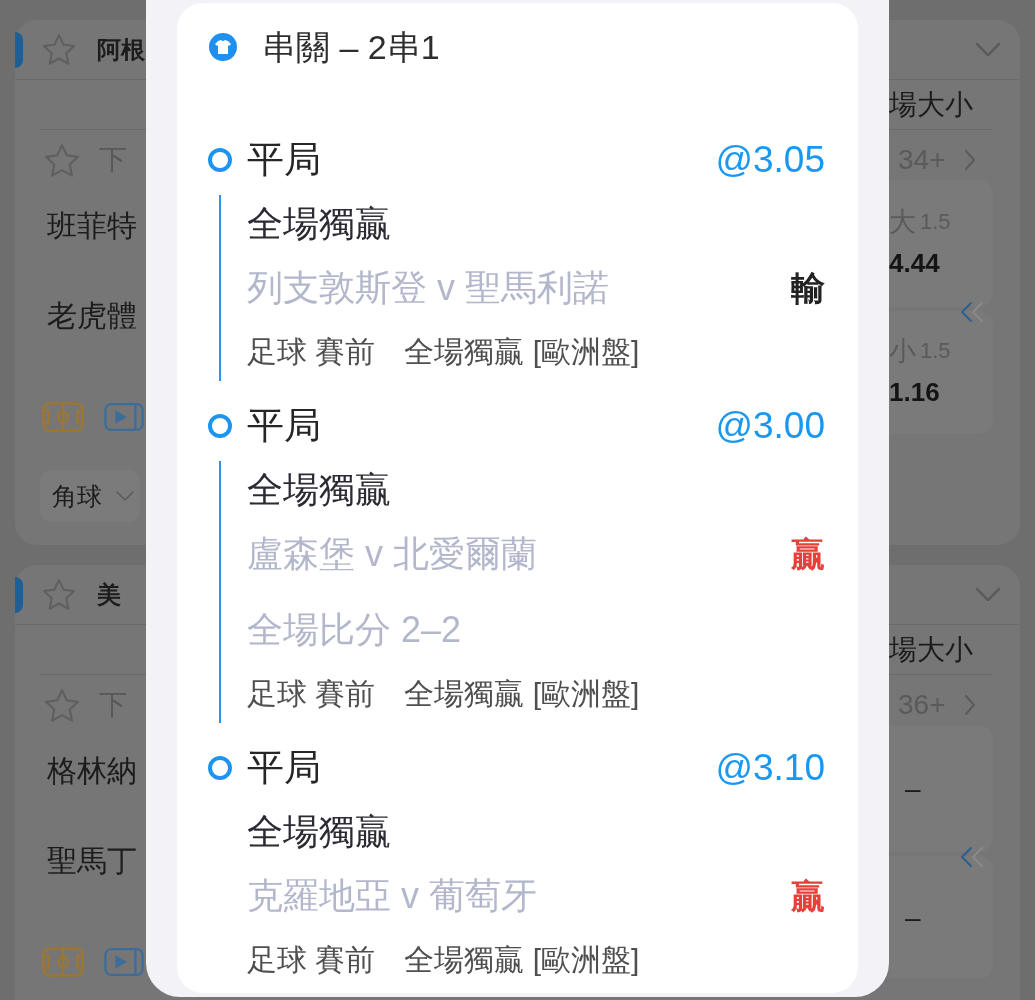 The image size is (1035, 1000). What do you see at coordinates (770, 768) in the screenshot?
I see `odds-value: @3.10` at bounding box center [770, 768].